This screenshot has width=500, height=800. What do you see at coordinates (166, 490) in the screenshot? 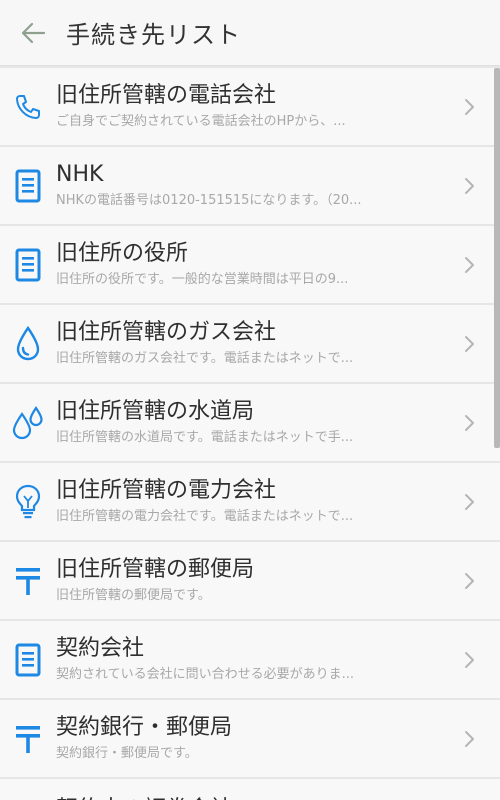
I see `list-item-title: 旧住所管轄の電力会社` at bounding box center [166, 490].